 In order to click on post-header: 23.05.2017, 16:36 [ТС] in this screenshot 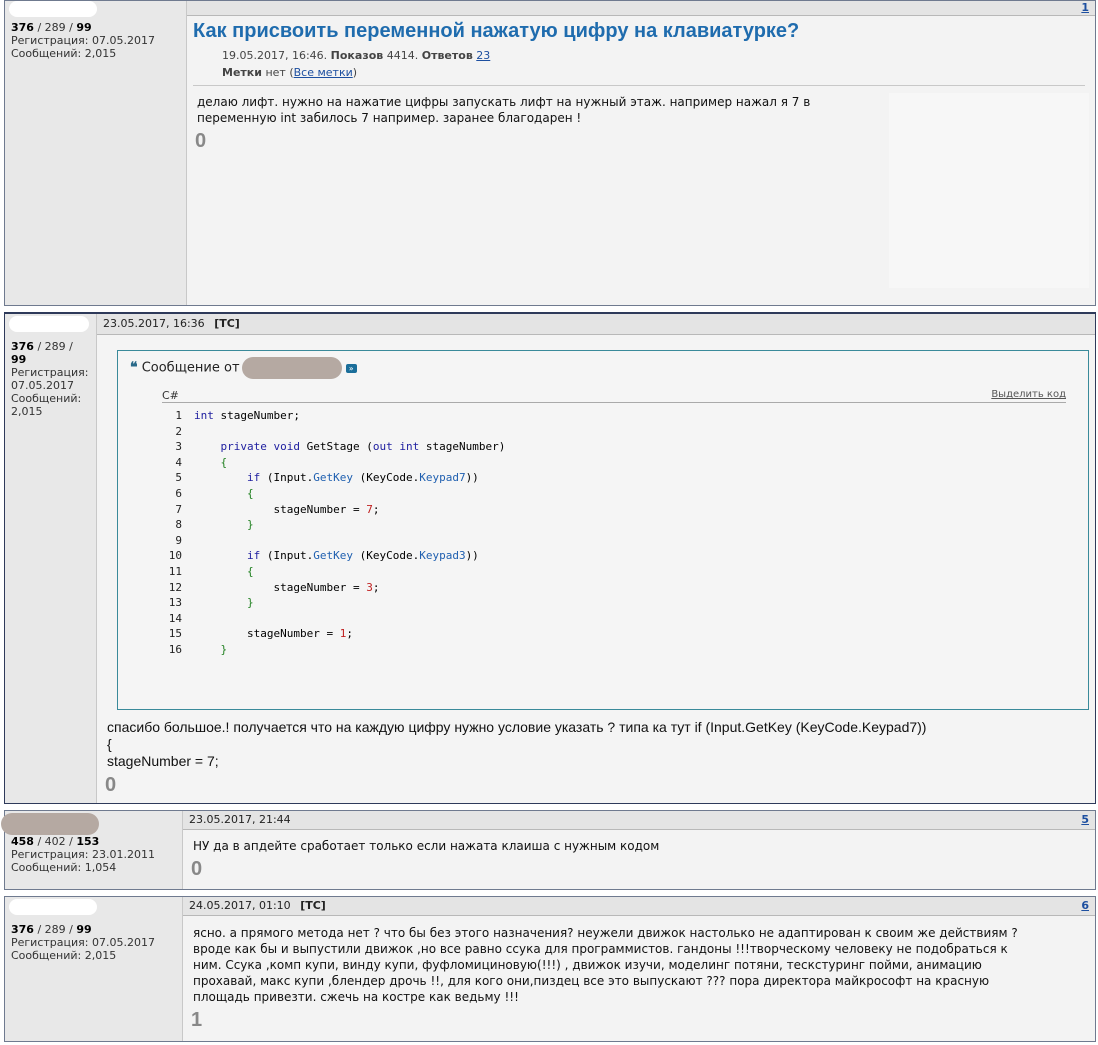, I will do `click(596, 324)`.